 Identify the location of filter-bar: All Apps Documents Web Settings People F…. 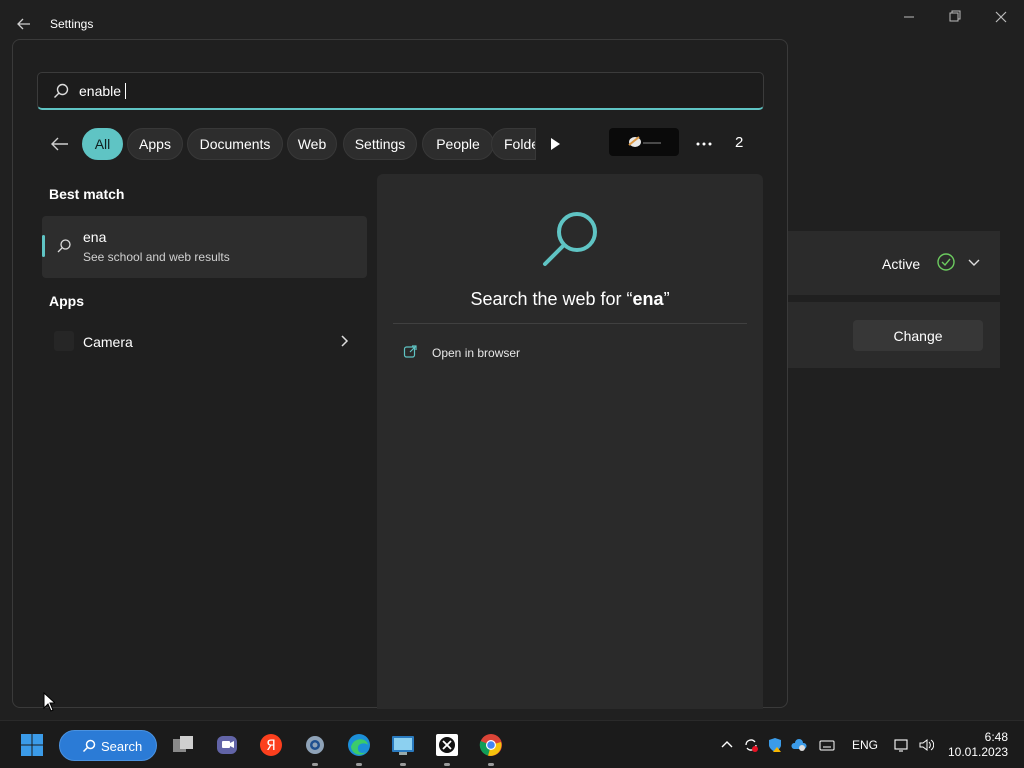
(401, 144).